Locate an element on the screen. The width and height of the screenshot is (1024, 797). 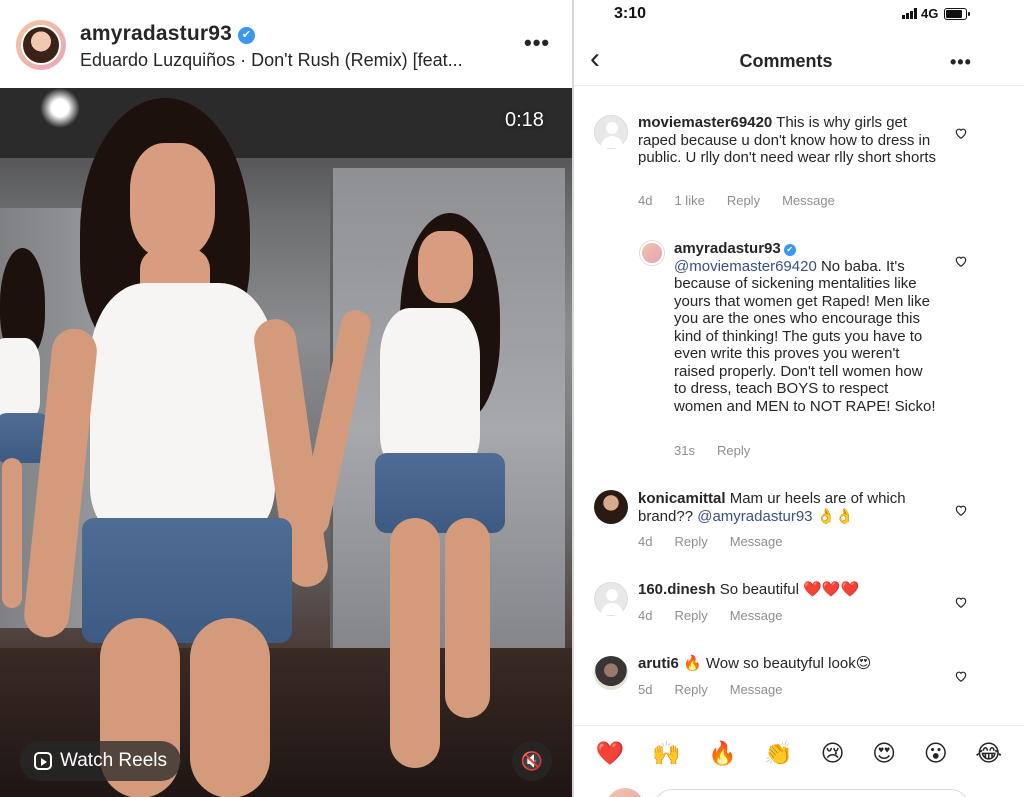
comments-nav-bar: ‹ Comments ••• is located at coordinates (799, 62).